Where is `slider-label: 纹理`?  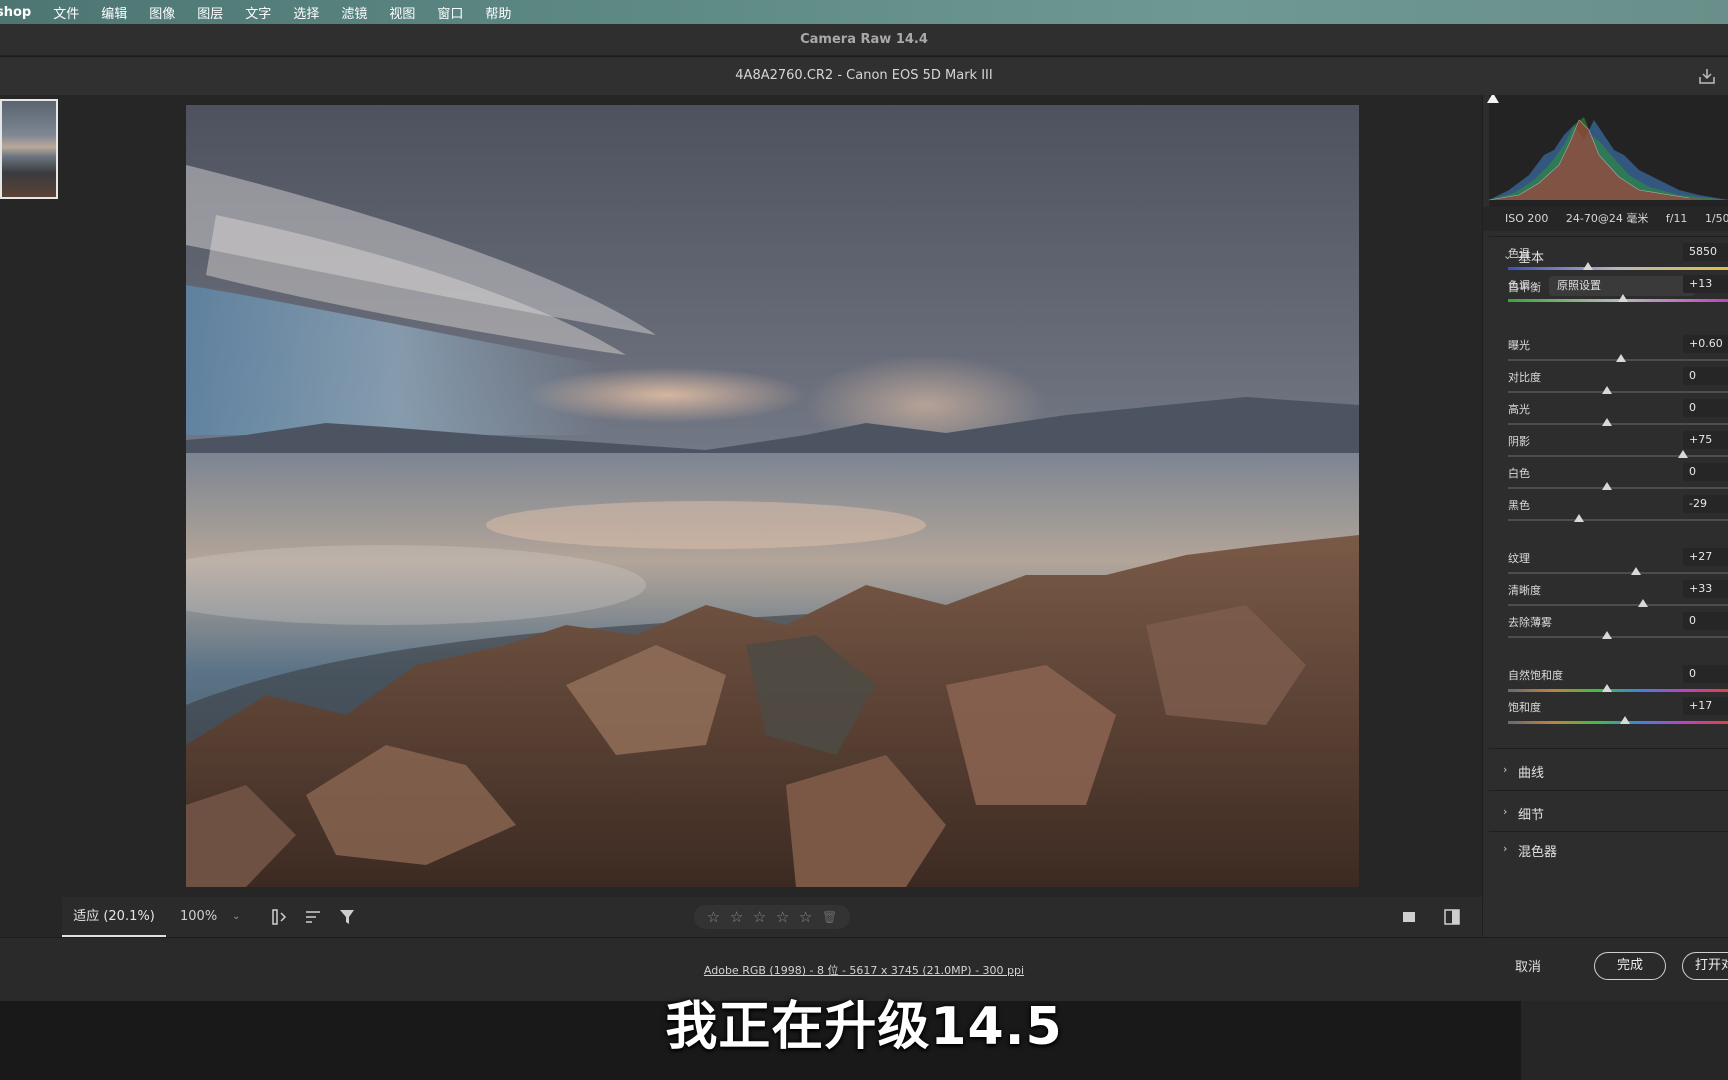
slider-label: 纹理 is located at coordinates (1519, 558).